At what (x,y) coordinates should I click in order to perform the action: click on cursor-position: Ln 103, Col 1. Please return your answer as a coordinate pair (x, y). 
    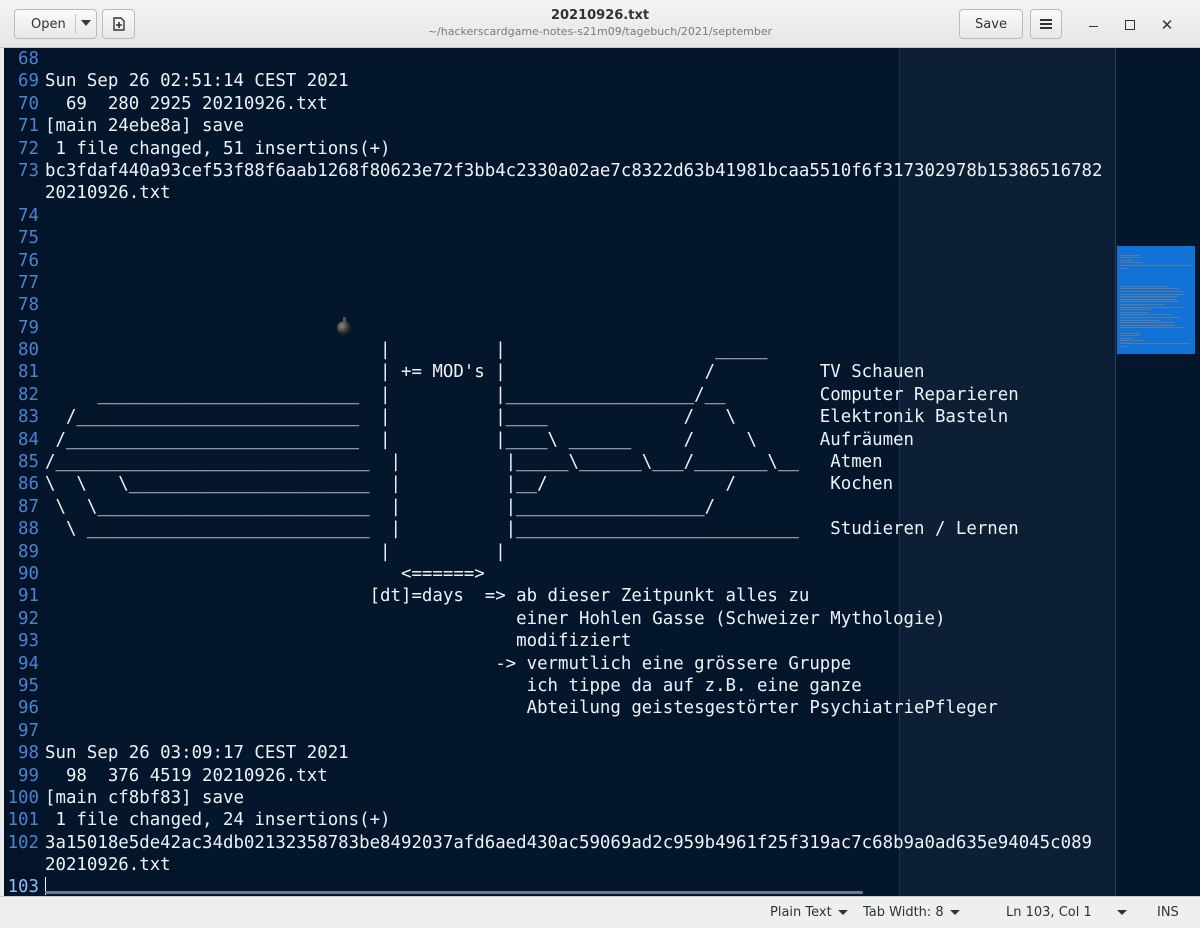
    Looking at the image, I should click on (1049, 912).